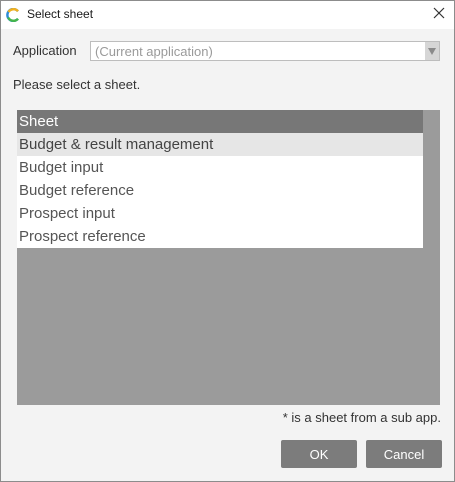  What do you see at coordinates (265, 51) in the screenshot?
I see `application-select: (Current application)` at bounding box center [265, 51].